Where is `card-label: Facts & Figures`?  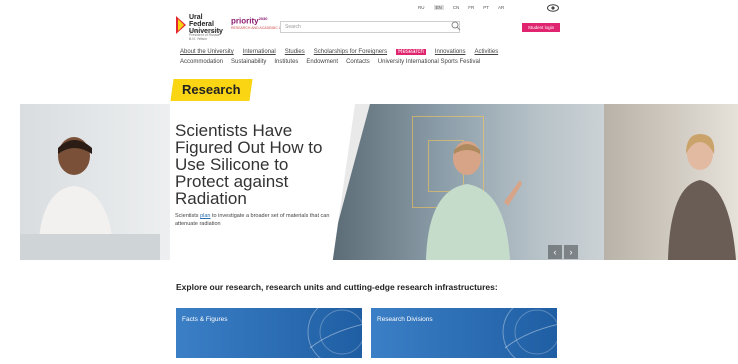 card-label: Facts & Figures is located at coordinates (205, 319).